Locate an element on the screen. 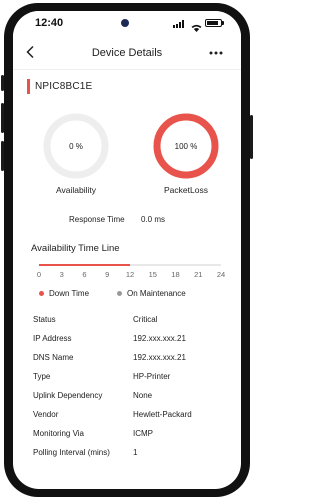 The height and width of the screenshot is (500, 320). timeline-tick: 12 is located at coordinates (130, 274).